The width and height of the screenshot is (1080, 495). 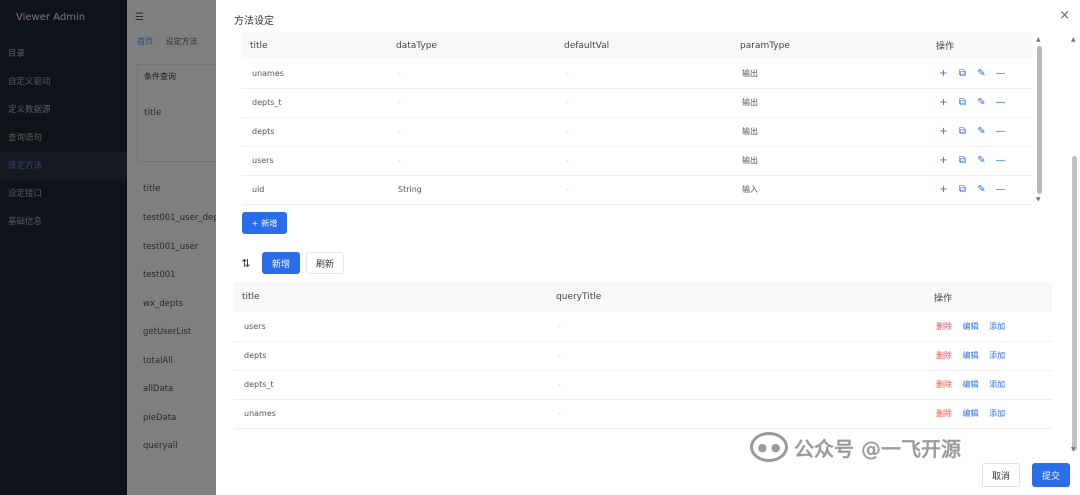 I want to click on wechat-icon: ● ●, so click(x=769, y=447).